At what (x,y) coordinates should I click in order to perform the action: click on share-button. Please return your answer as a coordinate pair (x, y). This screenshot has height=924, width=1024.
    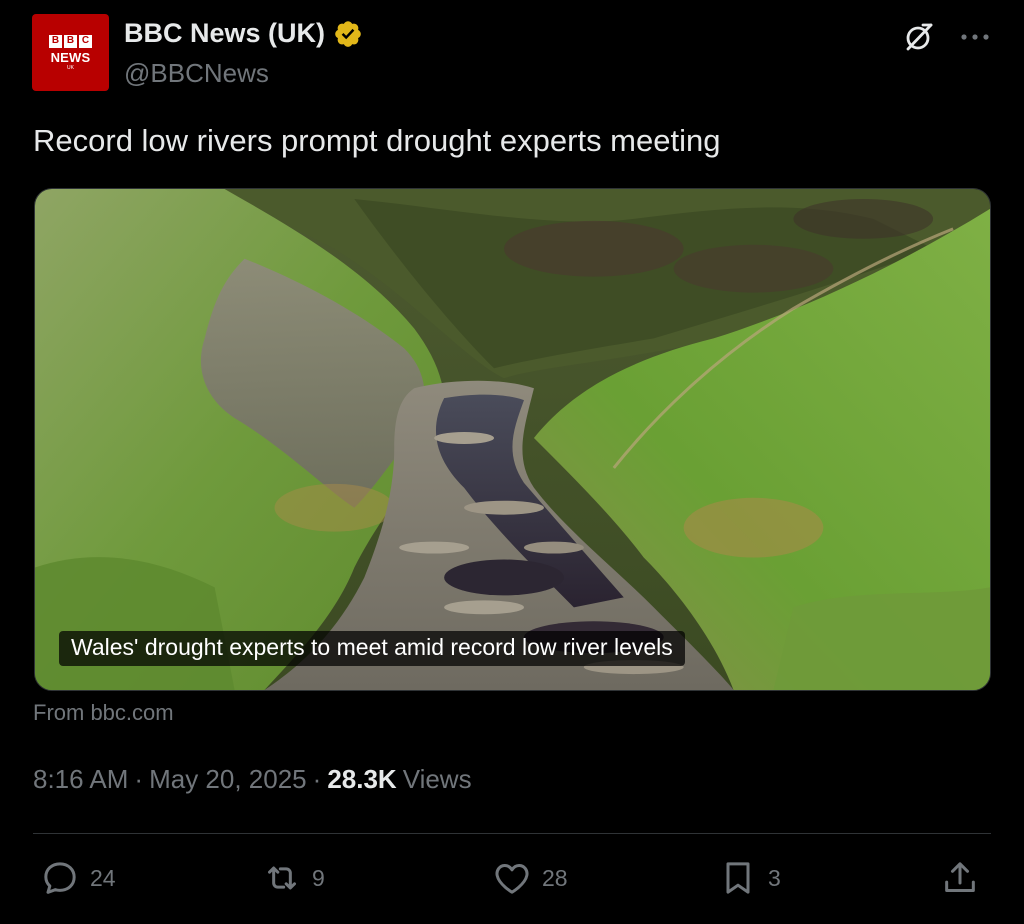
    Looking at the image, I should click on (960, 878).